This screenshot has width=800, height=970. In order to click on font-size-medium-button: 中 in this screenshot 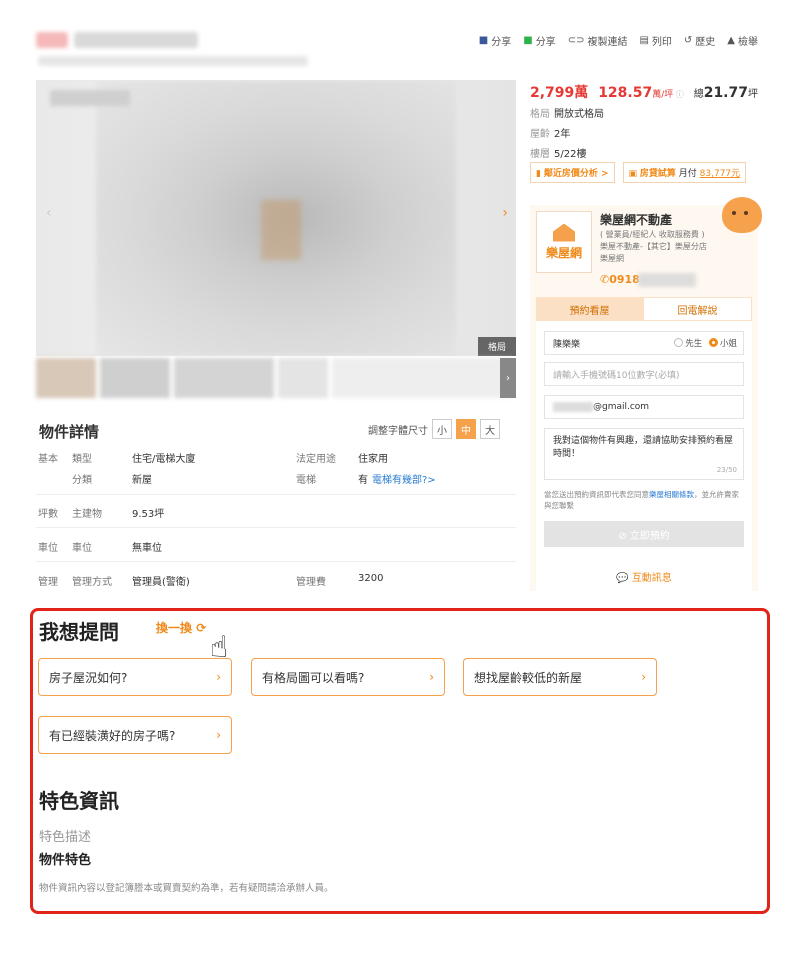, I will do `click(466, 429)`.